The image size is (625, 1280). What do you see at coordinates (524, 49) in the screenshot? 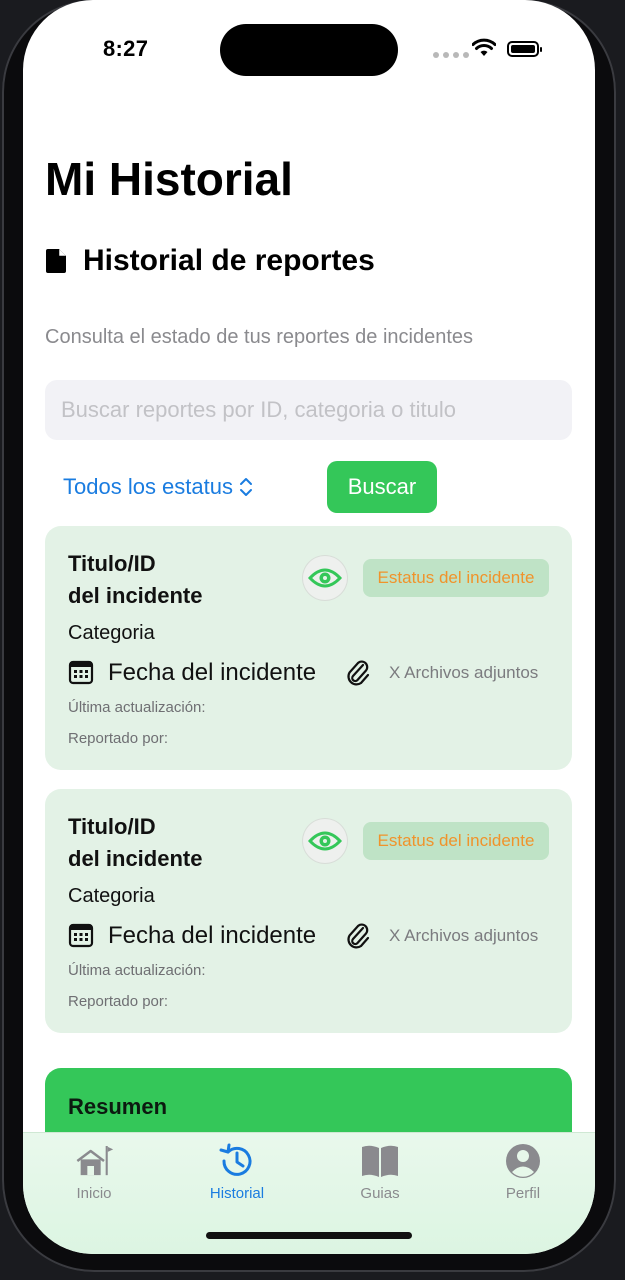
I see `battery-icon` at bounding box center [524, 49].